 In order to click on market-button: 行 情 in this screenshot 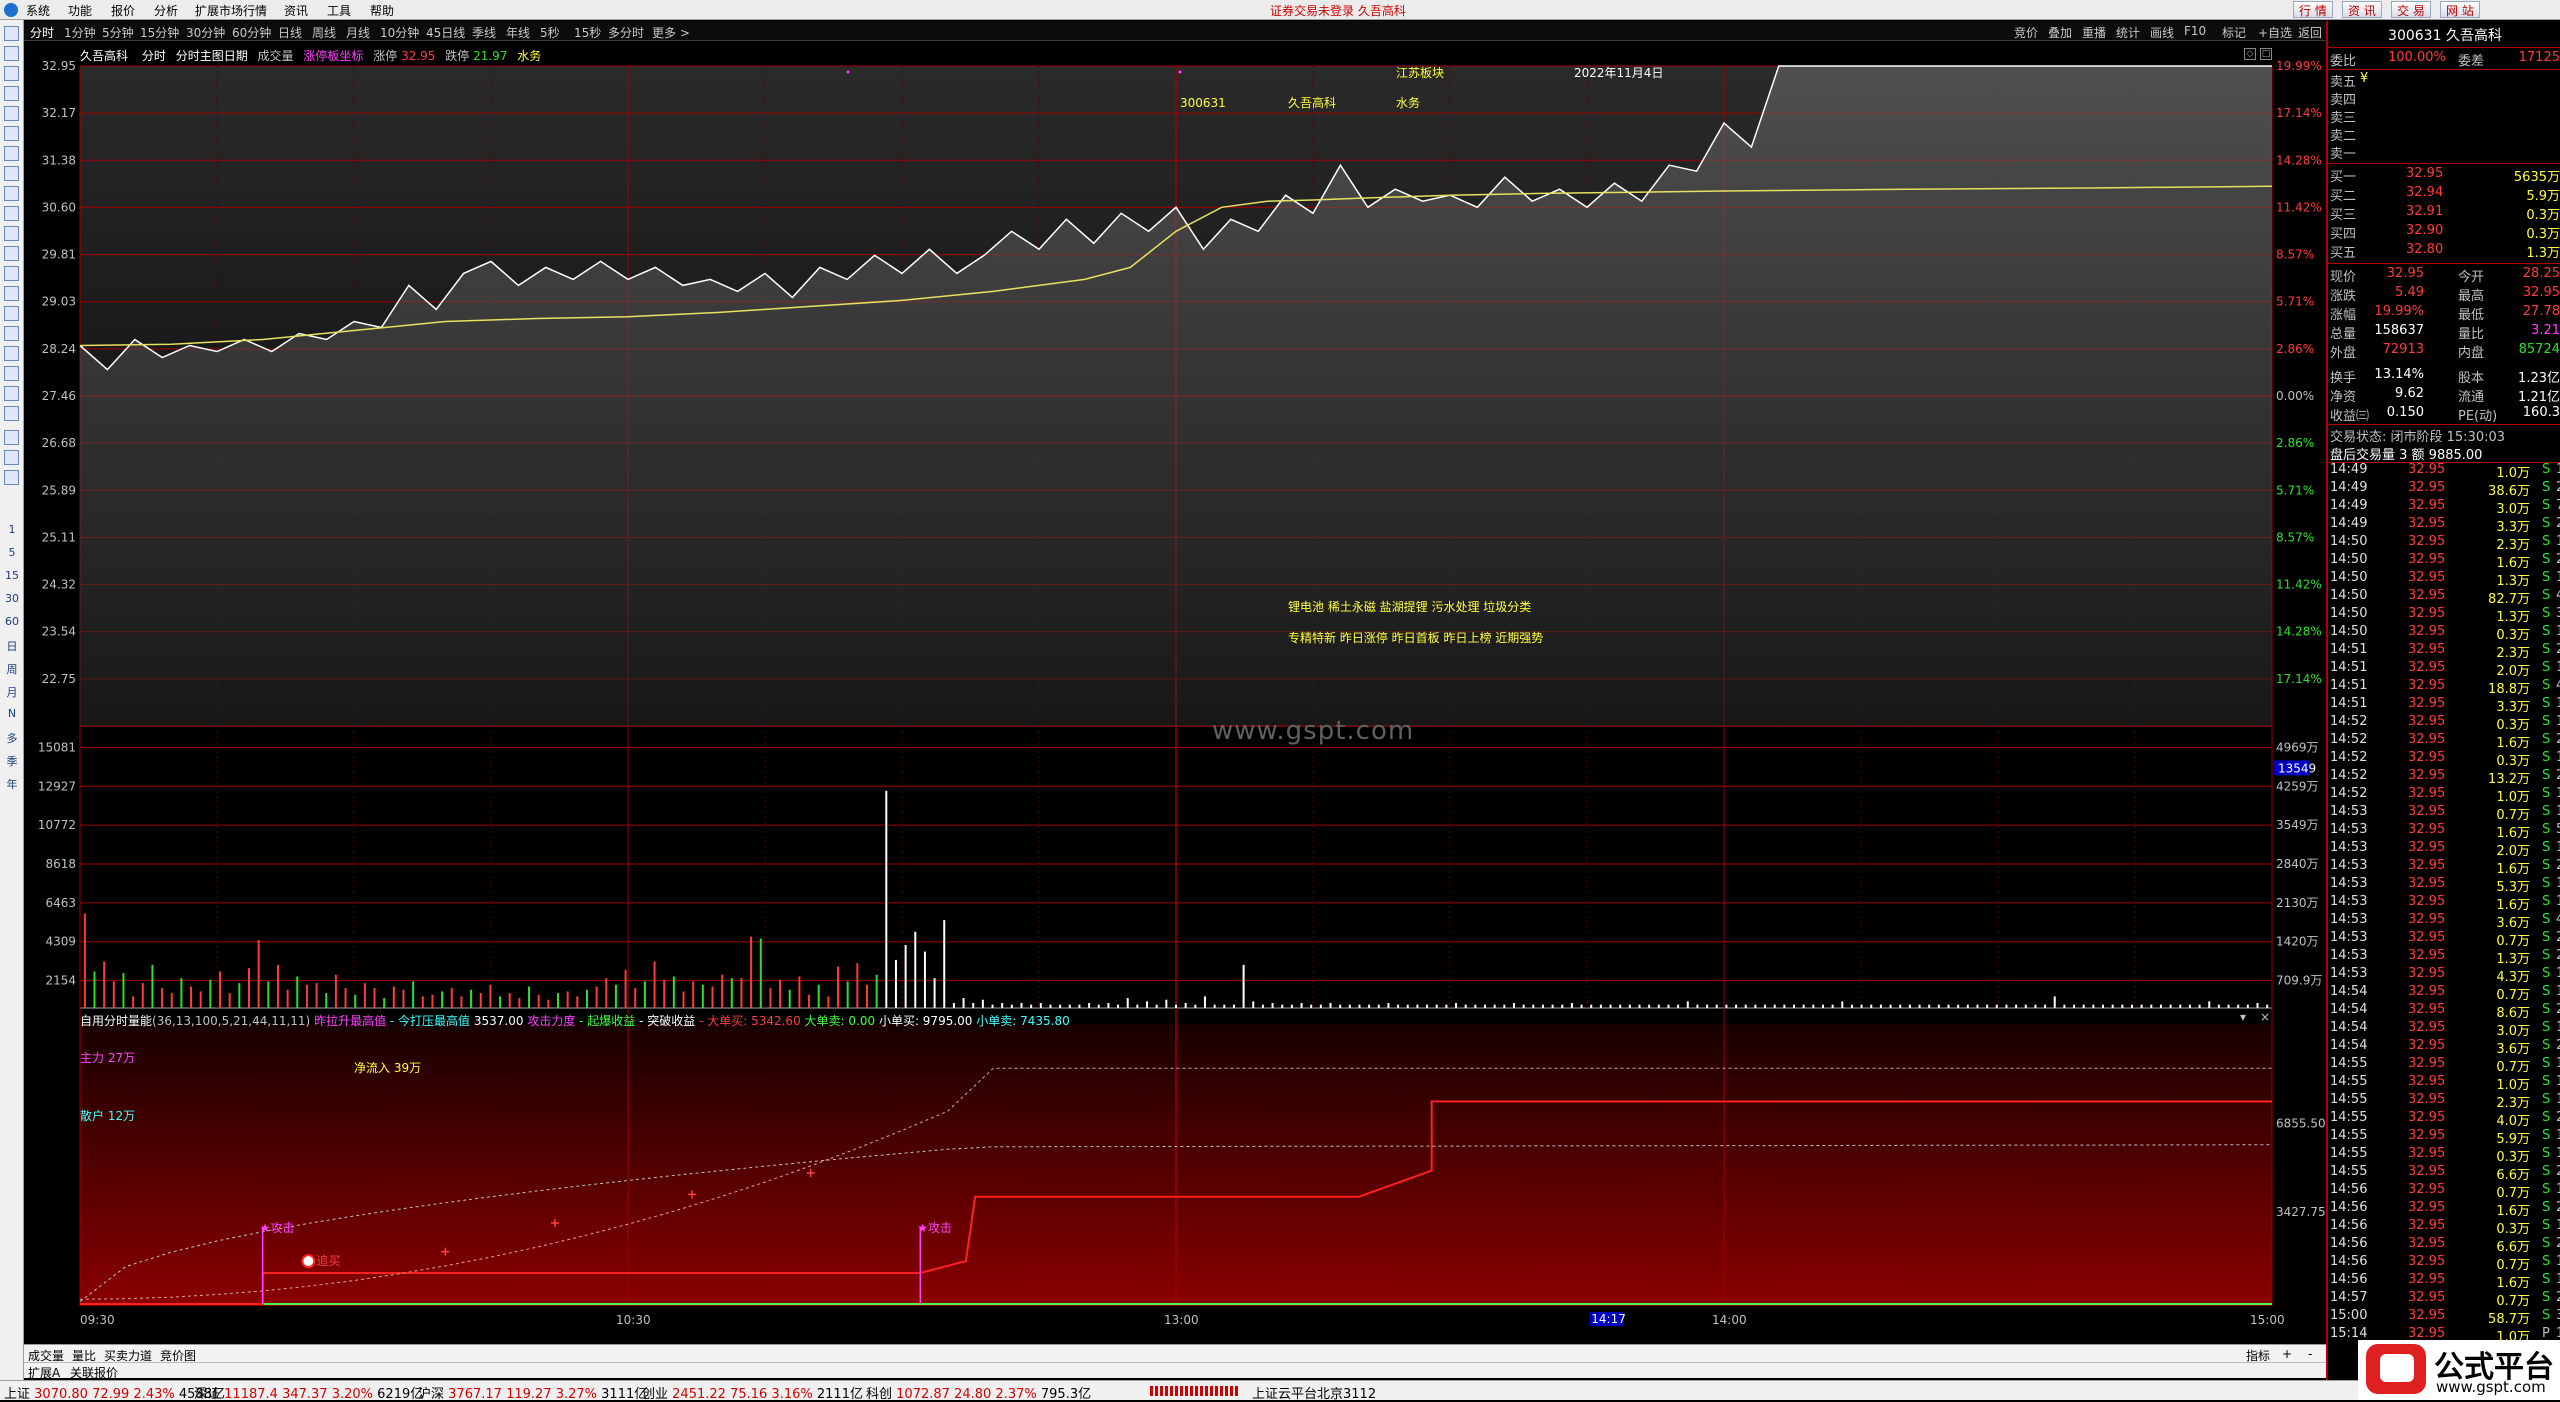, I will do `click(2313, 9)`.